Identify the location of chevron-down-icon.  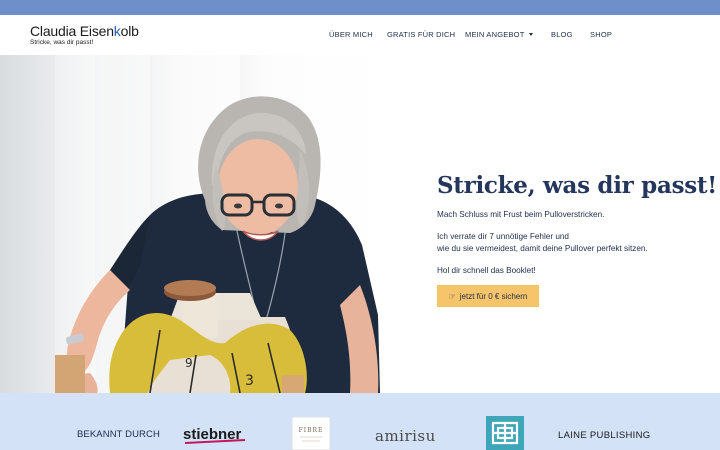
(530, 34).